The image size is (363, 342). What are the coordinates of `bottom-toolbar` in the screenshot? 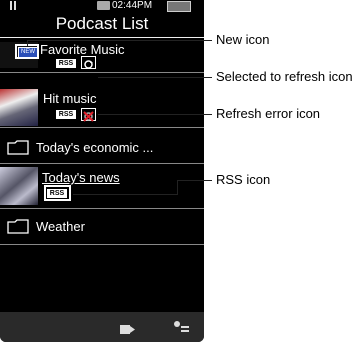 It's located at (102, 327).